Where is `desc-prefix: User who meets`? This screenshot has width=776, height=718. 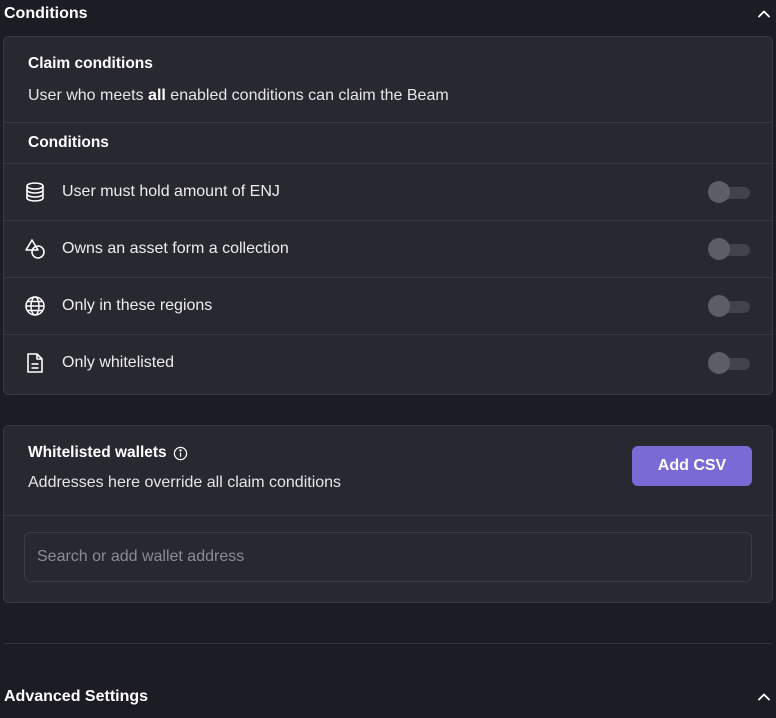
desc-prefix: User who meets is located at coordinates (88, 95).